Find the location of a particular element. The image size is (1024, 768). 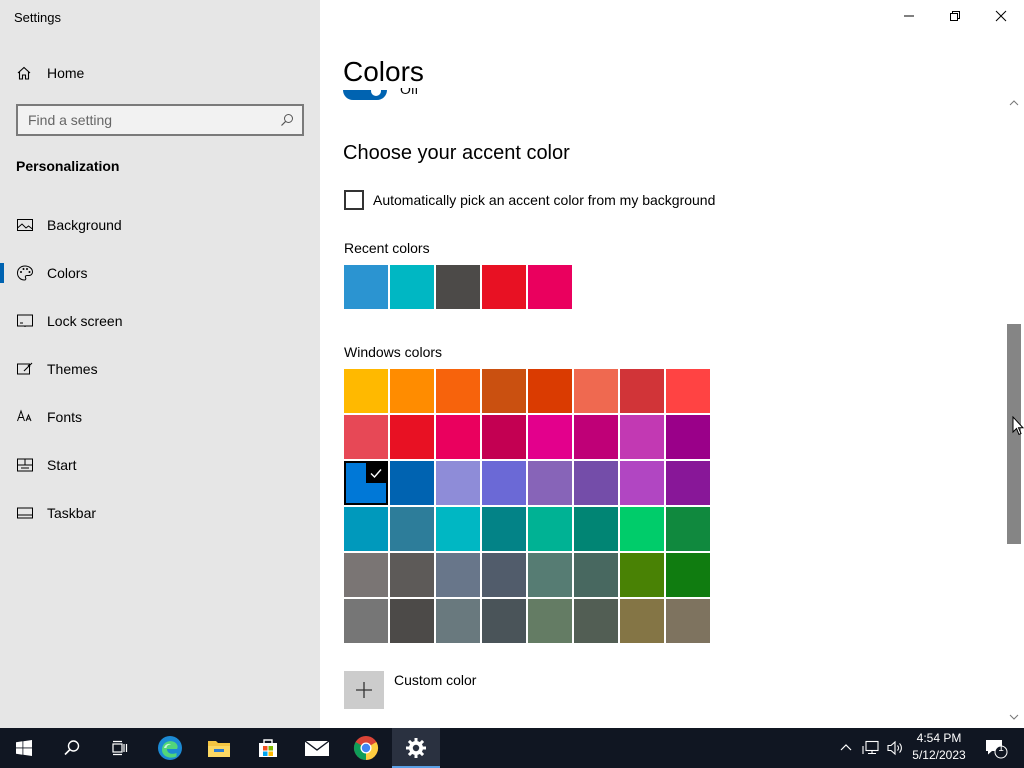

sidebar-item-fonts: Fonts is located at coordinates (160, 417).